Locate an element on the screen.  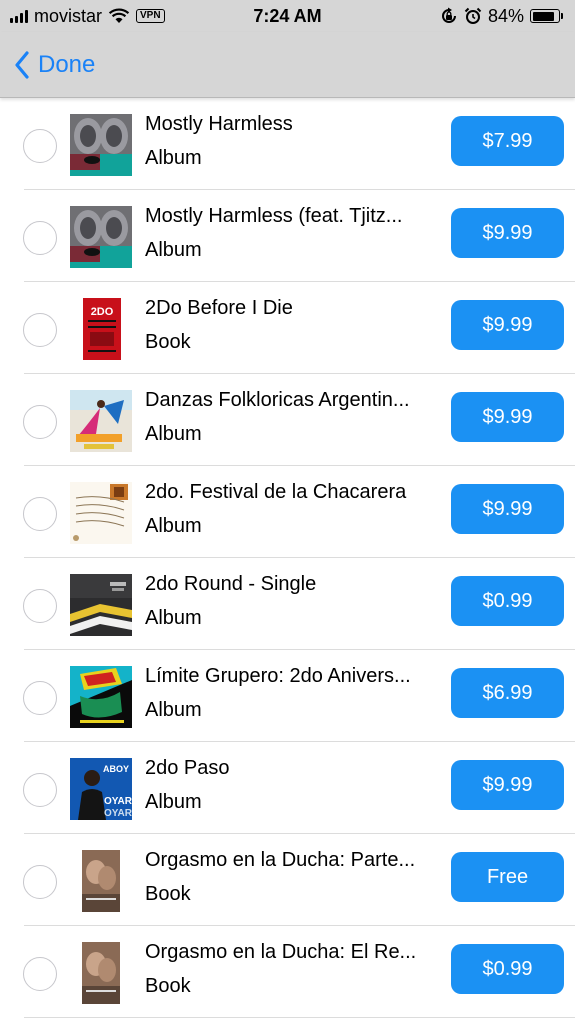
list-item: 2DO 2Do Before I Die Book $9.99 is located at coordinates (287, 328).